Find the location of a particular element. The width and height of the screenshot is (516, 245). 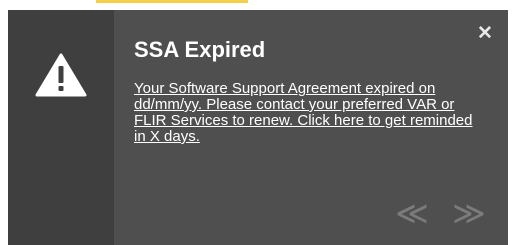

close-button: ✕ is located at coordinates (485, 34).